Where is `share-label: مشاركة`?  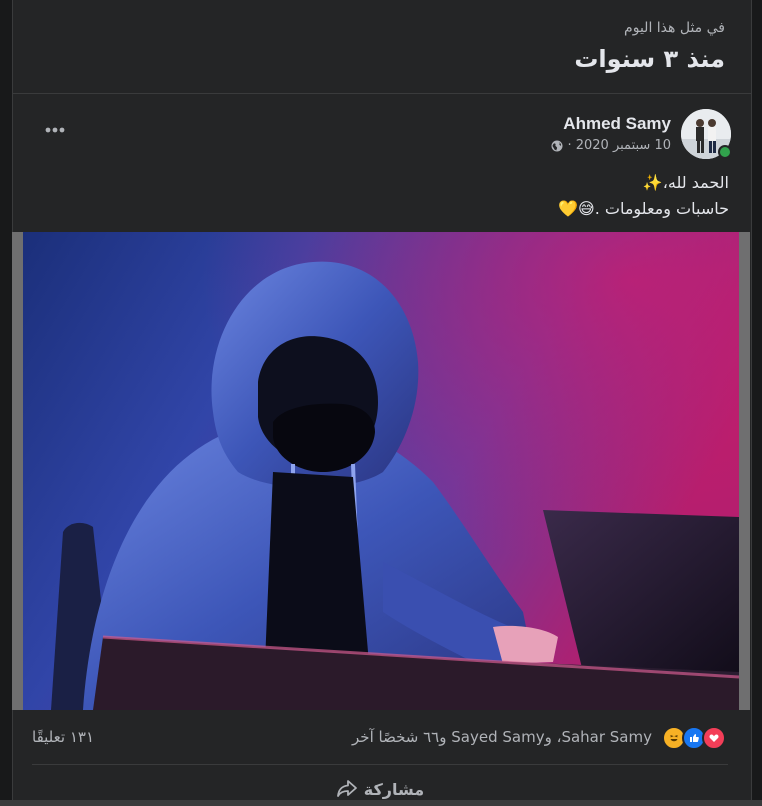 share-label: مشاركة is located at coordinates (394, 789).